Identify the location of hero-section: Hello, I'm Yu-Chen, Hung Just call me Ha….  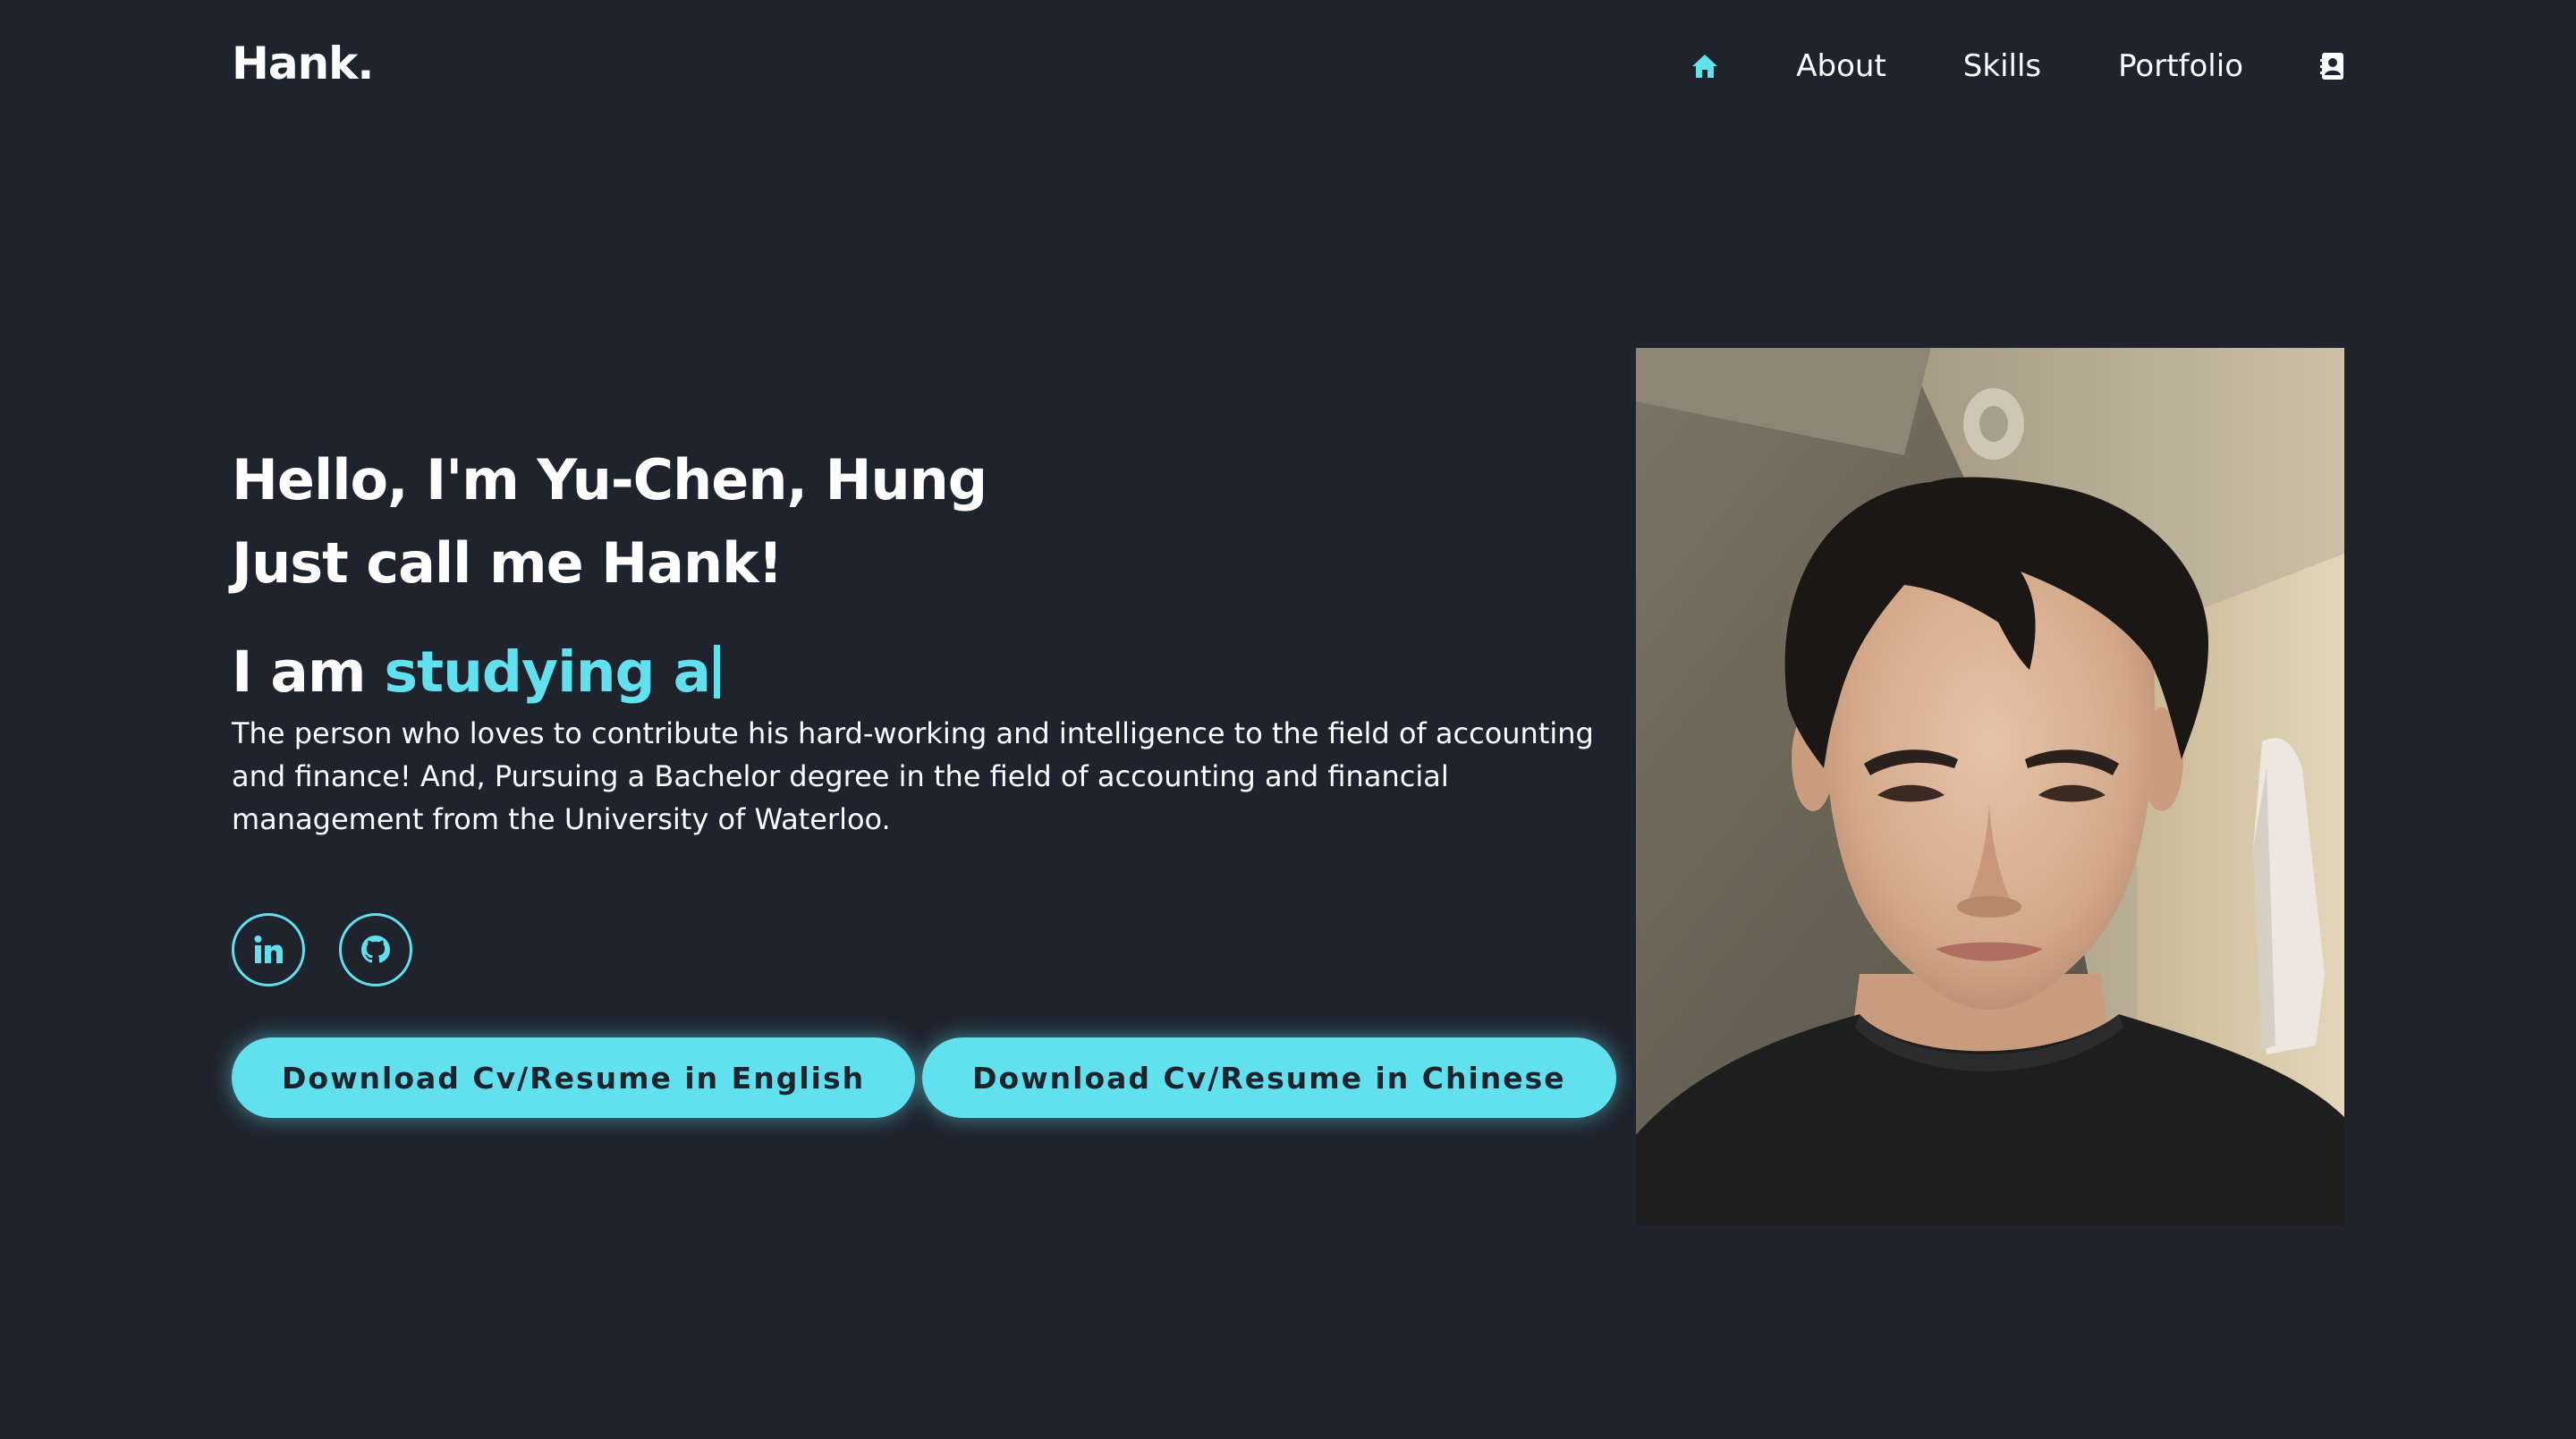
(920, 640).